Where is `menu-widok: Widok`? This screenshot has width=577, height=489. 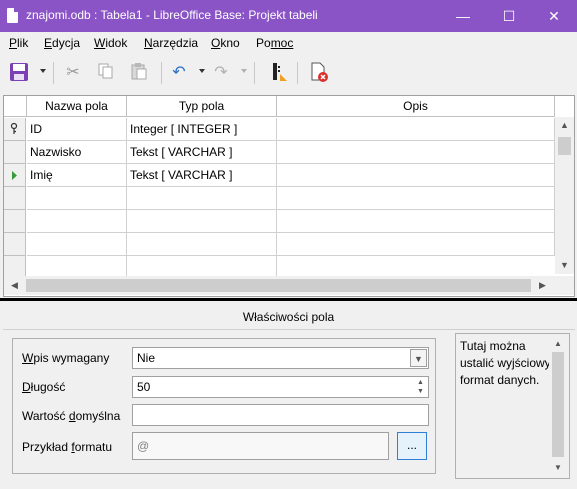 menu-widok: Widok is located at coordinates (110, 43).